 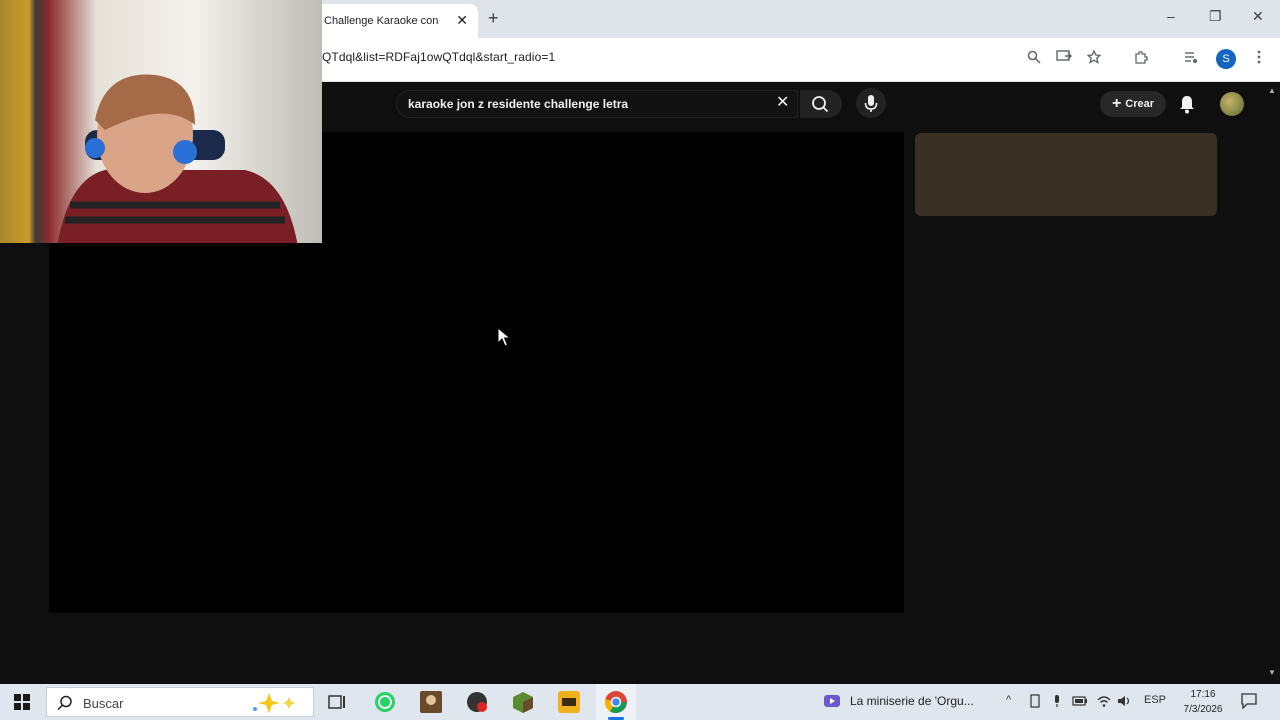 I want to click on webcam-overlay, so click(x=161, y=121).